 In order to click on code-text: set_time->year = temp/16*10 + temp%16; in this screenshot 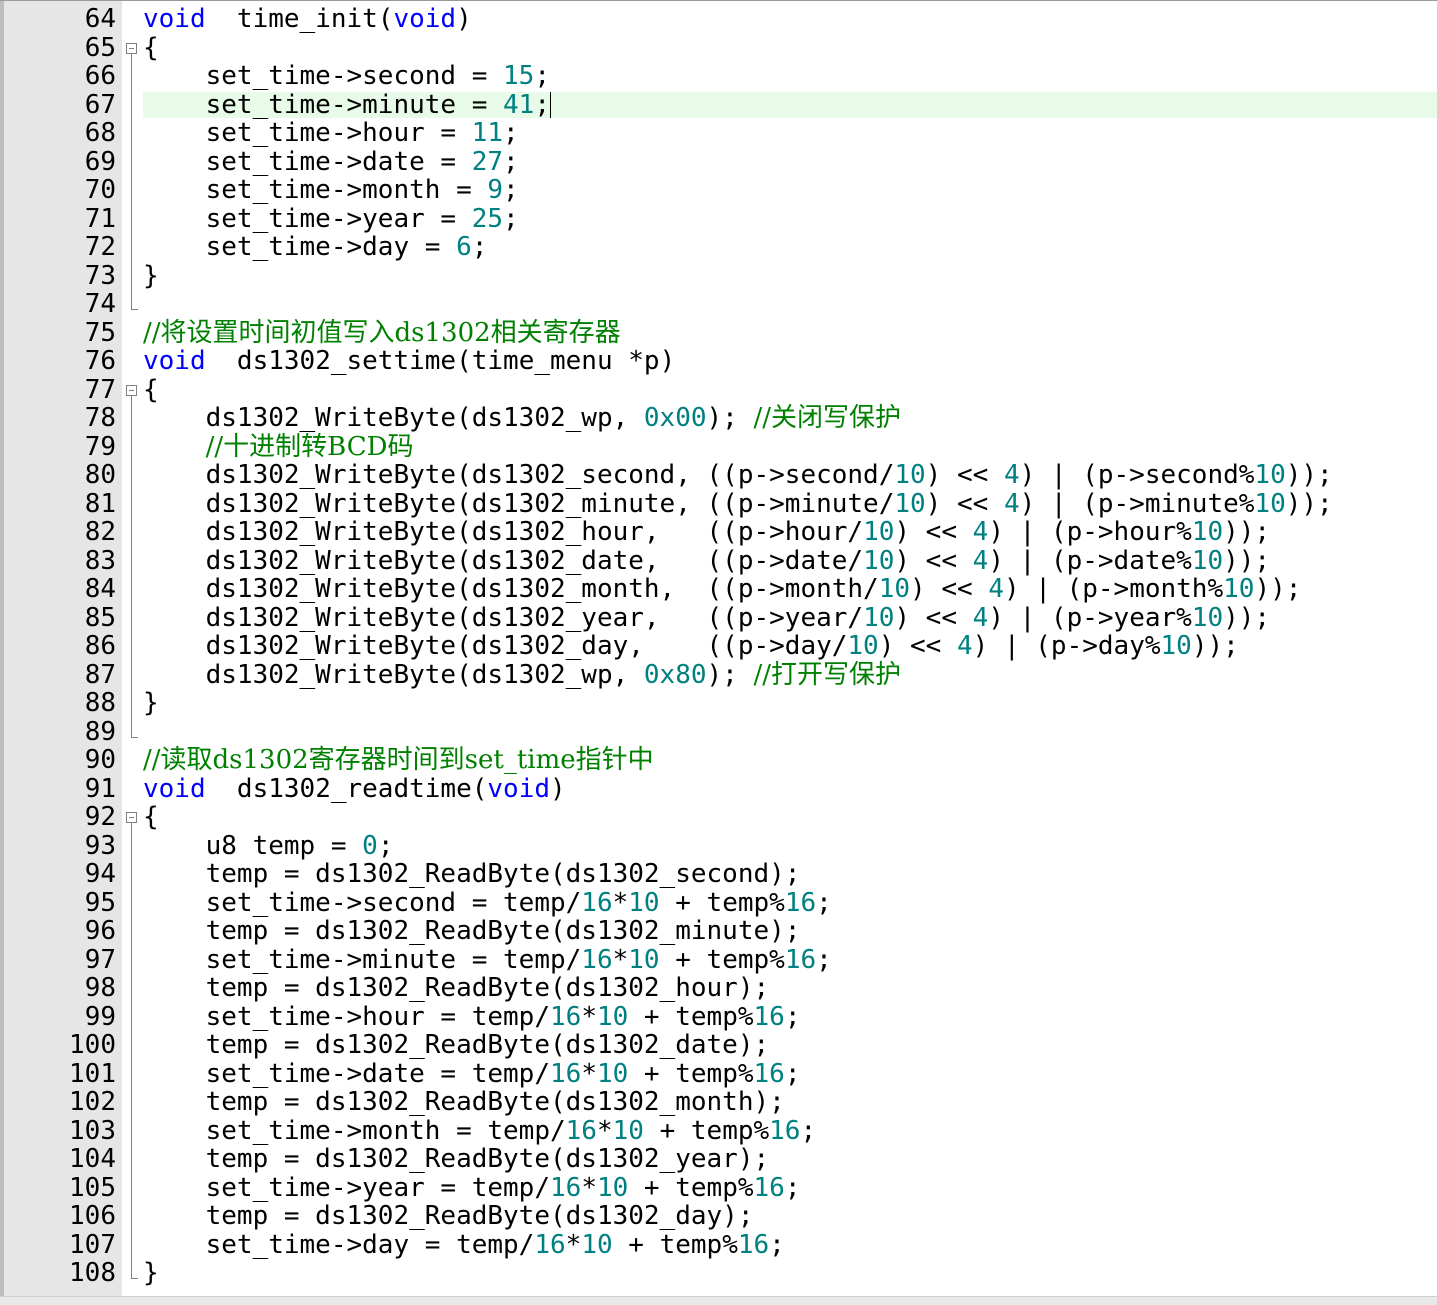, I will do `click(472, 1188)`.